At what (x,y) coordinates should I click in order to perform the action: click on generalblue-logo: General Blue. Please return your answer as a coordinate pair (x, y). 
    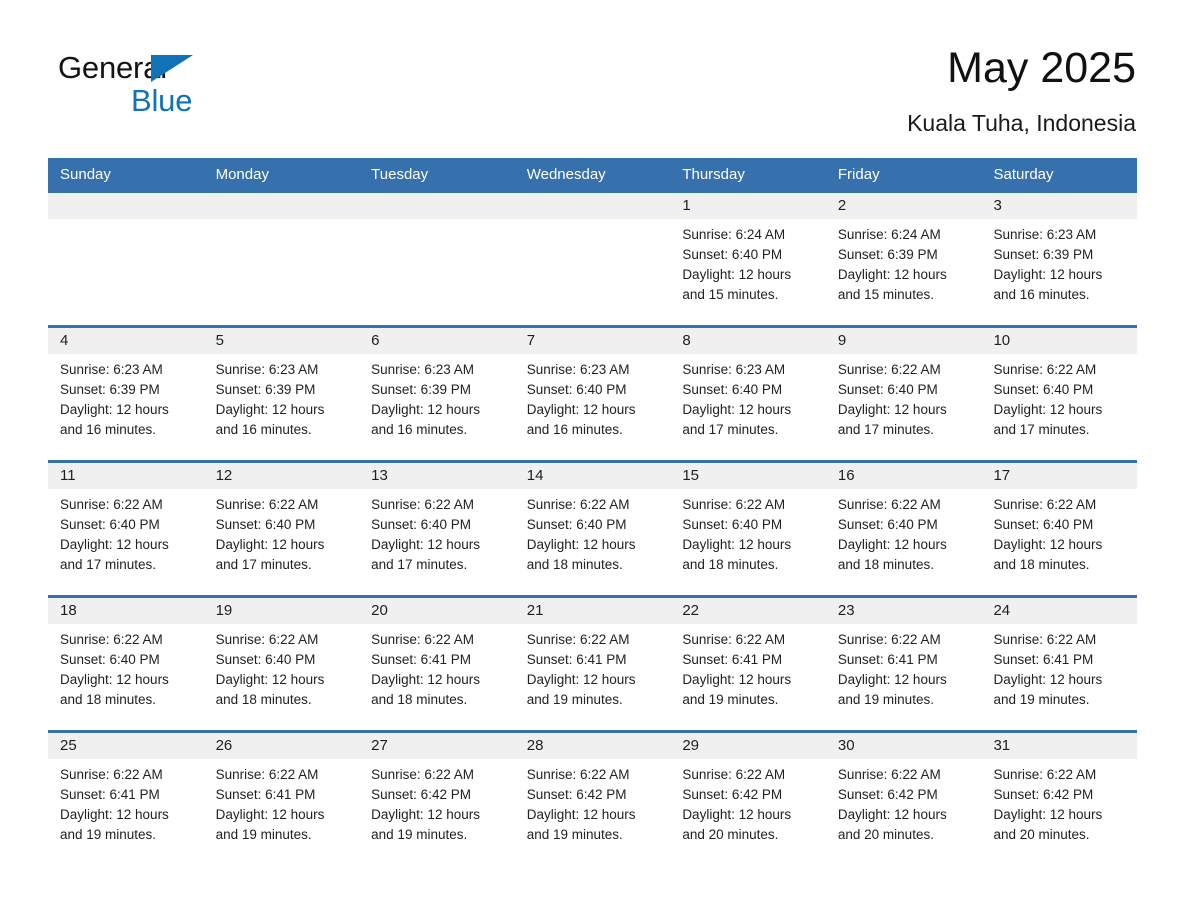
    Looking at the image, I should click on (178, 86).